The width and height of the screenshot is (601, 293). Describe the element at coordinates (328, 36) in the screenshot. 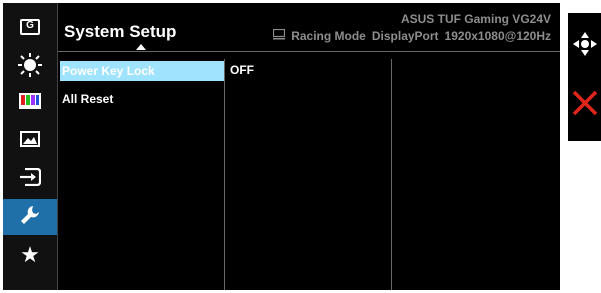

I see `mode-text: Racing Mode` at that location.